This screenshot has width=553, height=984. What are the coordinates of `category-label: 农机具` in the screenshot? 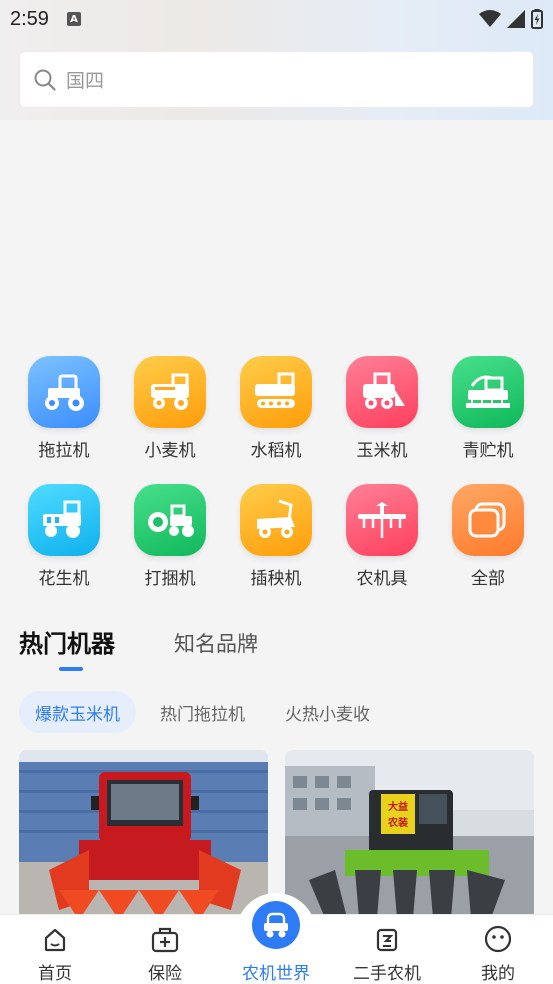 It's located at (382, 579).